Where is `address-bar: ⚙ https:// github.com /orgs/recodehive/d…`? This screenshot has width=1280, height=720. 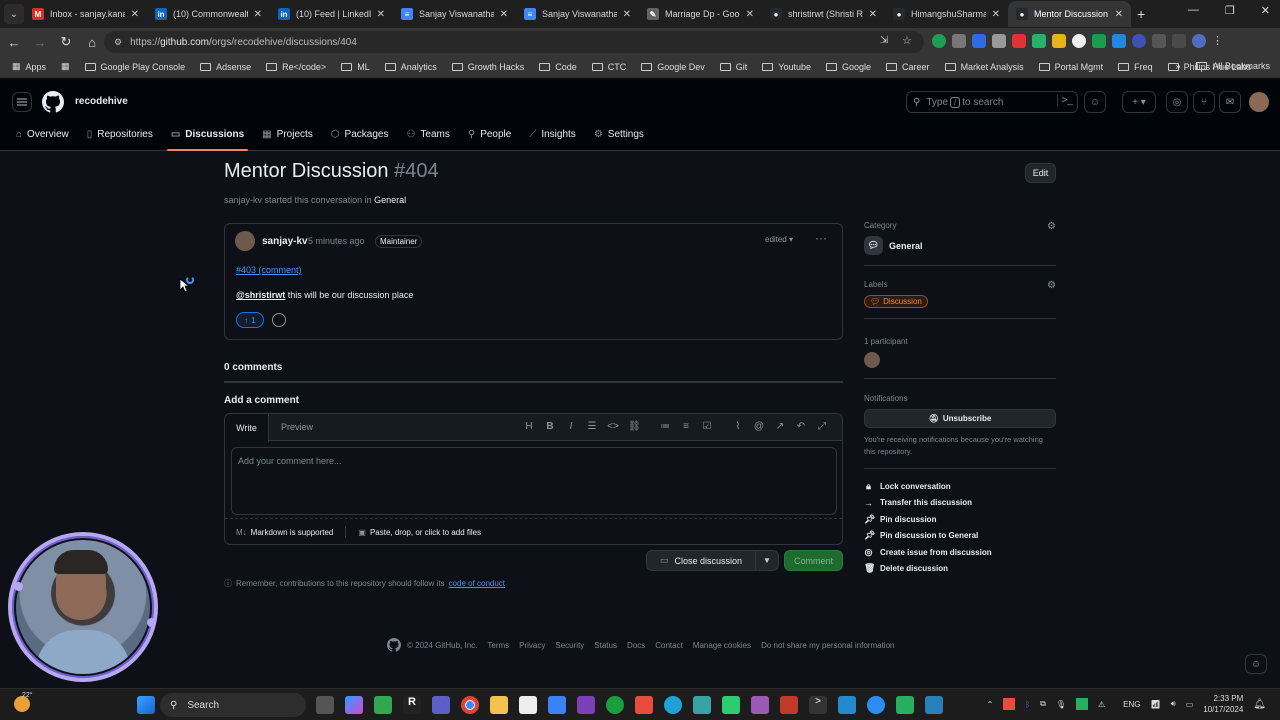 address-bar: ⚙ https:// github.com /orgs/recodehive/d… is located at coordinates (514, 42).